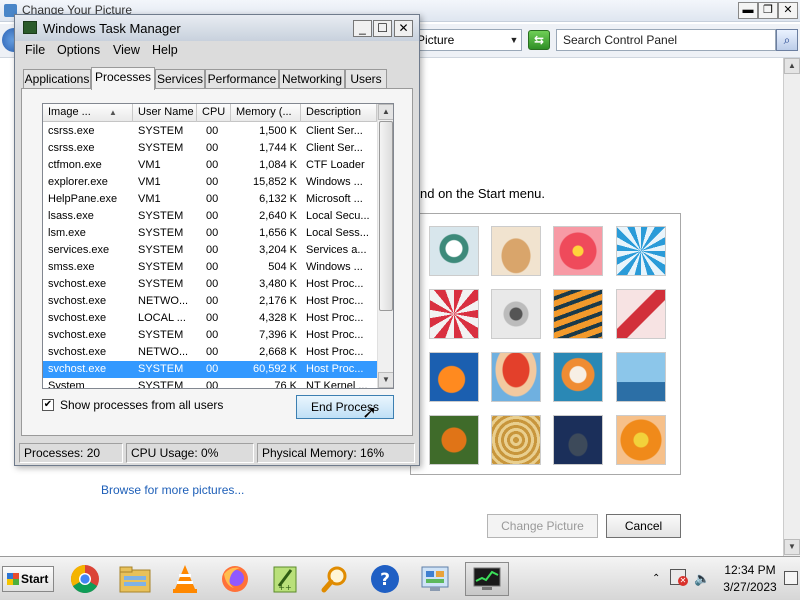 The image size is (800, 600). What do you see at coordinates (539, 40) in the screenshot?
I see `refresh-icon: ⇆` at bounding box center [539, 40].